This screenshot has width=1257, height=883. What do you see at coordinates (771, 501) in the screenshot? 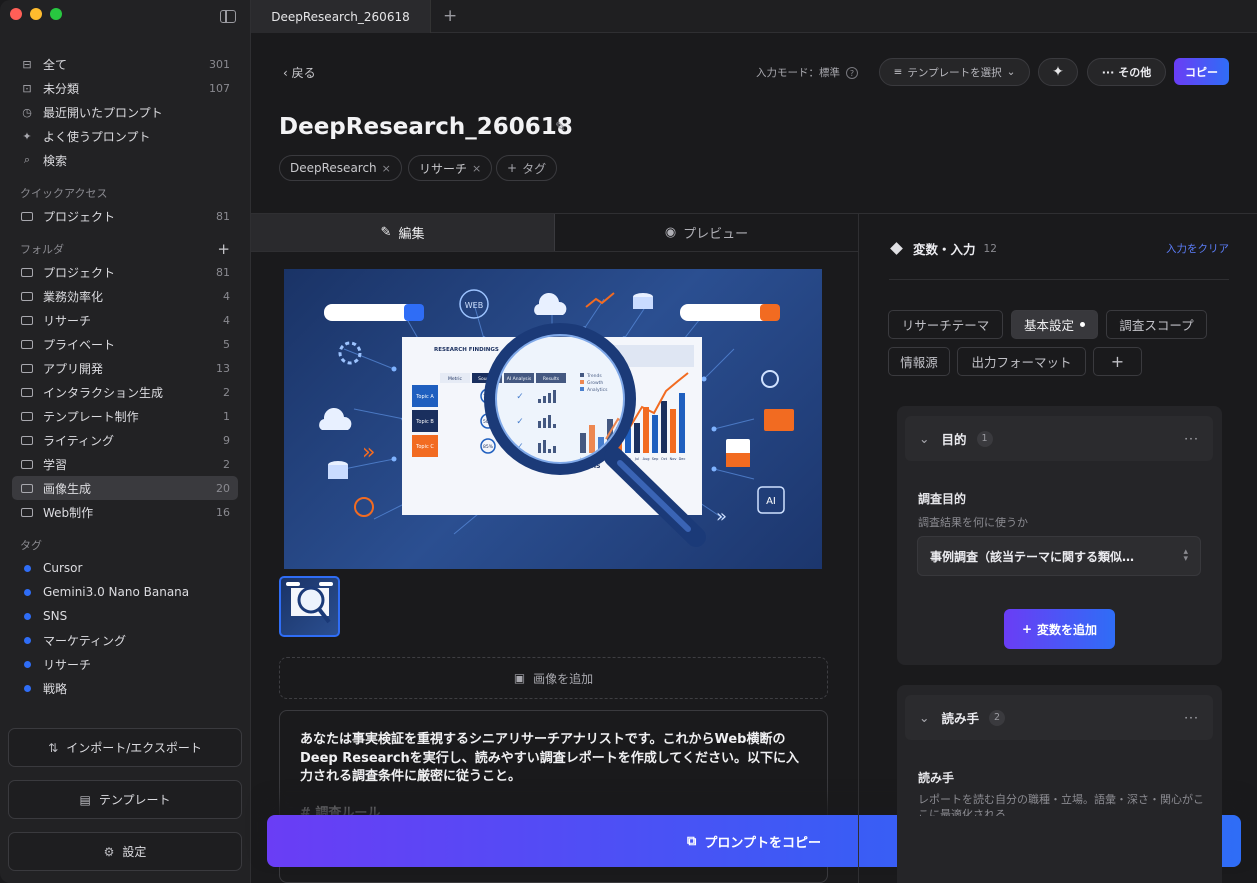
I see `ai-label: AI` at bounding box center [771, 501].